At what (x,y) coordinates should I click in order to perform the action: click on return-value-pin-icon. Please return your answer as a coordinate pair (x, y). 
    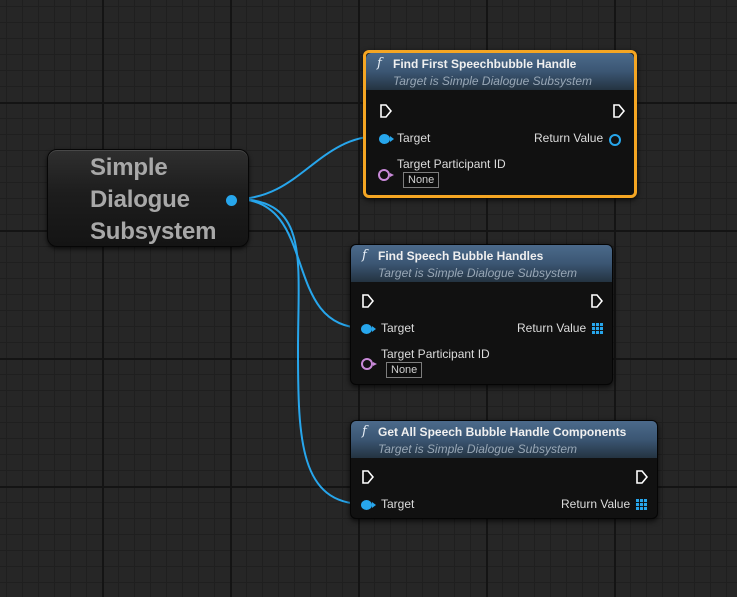
    Looking at the image, I should click on (615, 140).